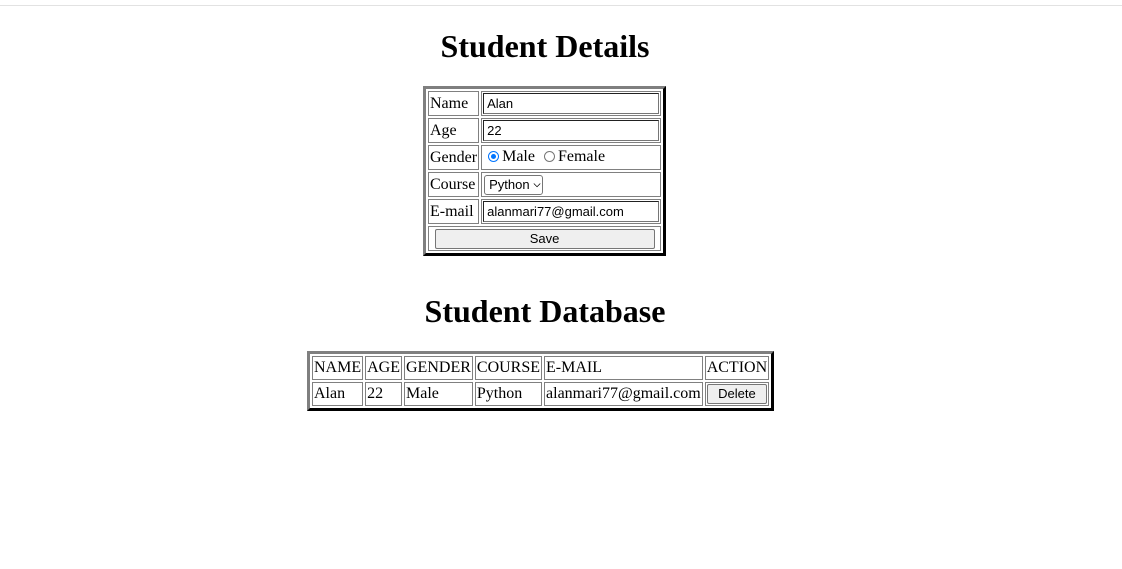  I want to click on delete-button: Delete, so click(737, 394).